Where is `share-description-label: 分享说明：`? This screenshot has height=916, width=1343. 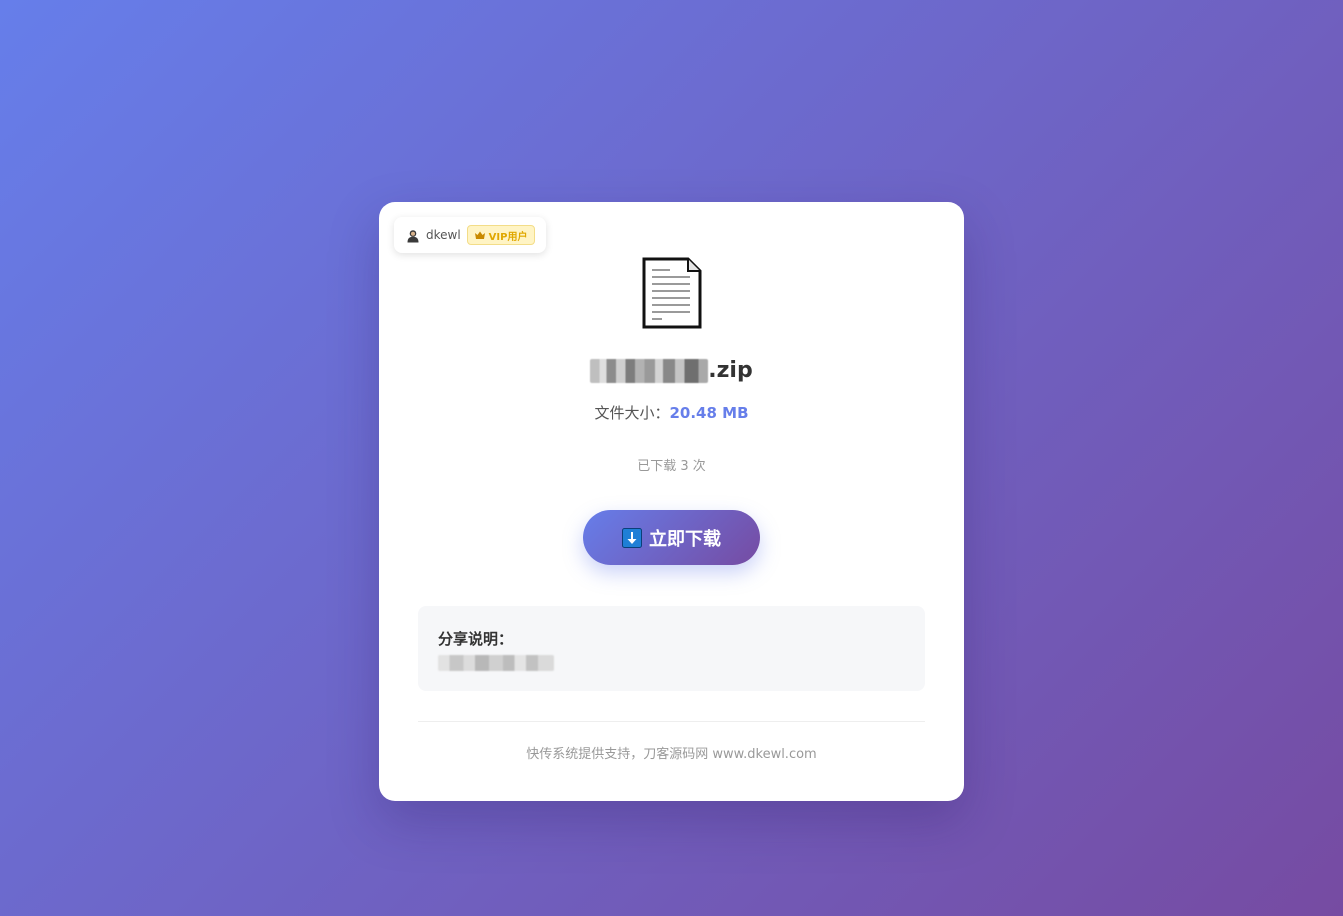
share-description-label: 分享说明： is located at coordinates (476, 639).